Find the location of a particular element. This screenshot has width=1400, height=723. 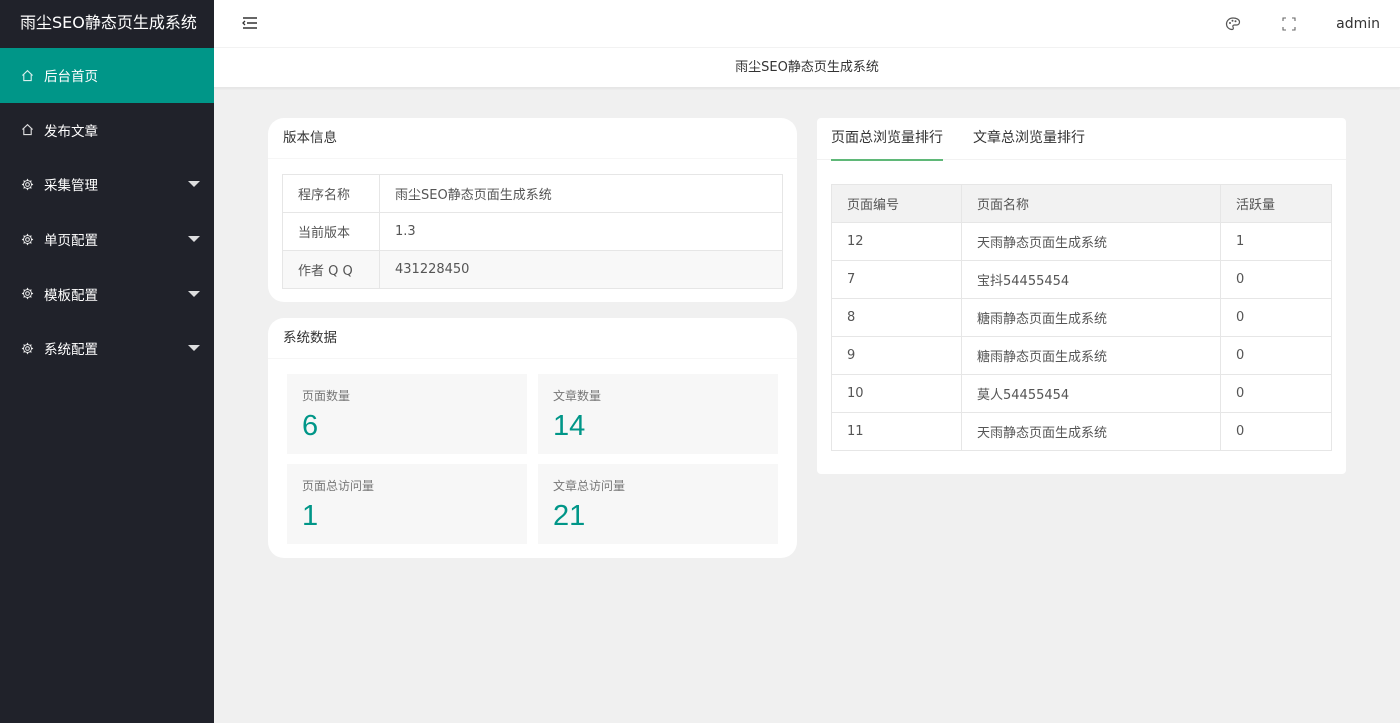

brand-logo: 雨尘SEO静态页生成系统 is located at coordinates (107, 24).